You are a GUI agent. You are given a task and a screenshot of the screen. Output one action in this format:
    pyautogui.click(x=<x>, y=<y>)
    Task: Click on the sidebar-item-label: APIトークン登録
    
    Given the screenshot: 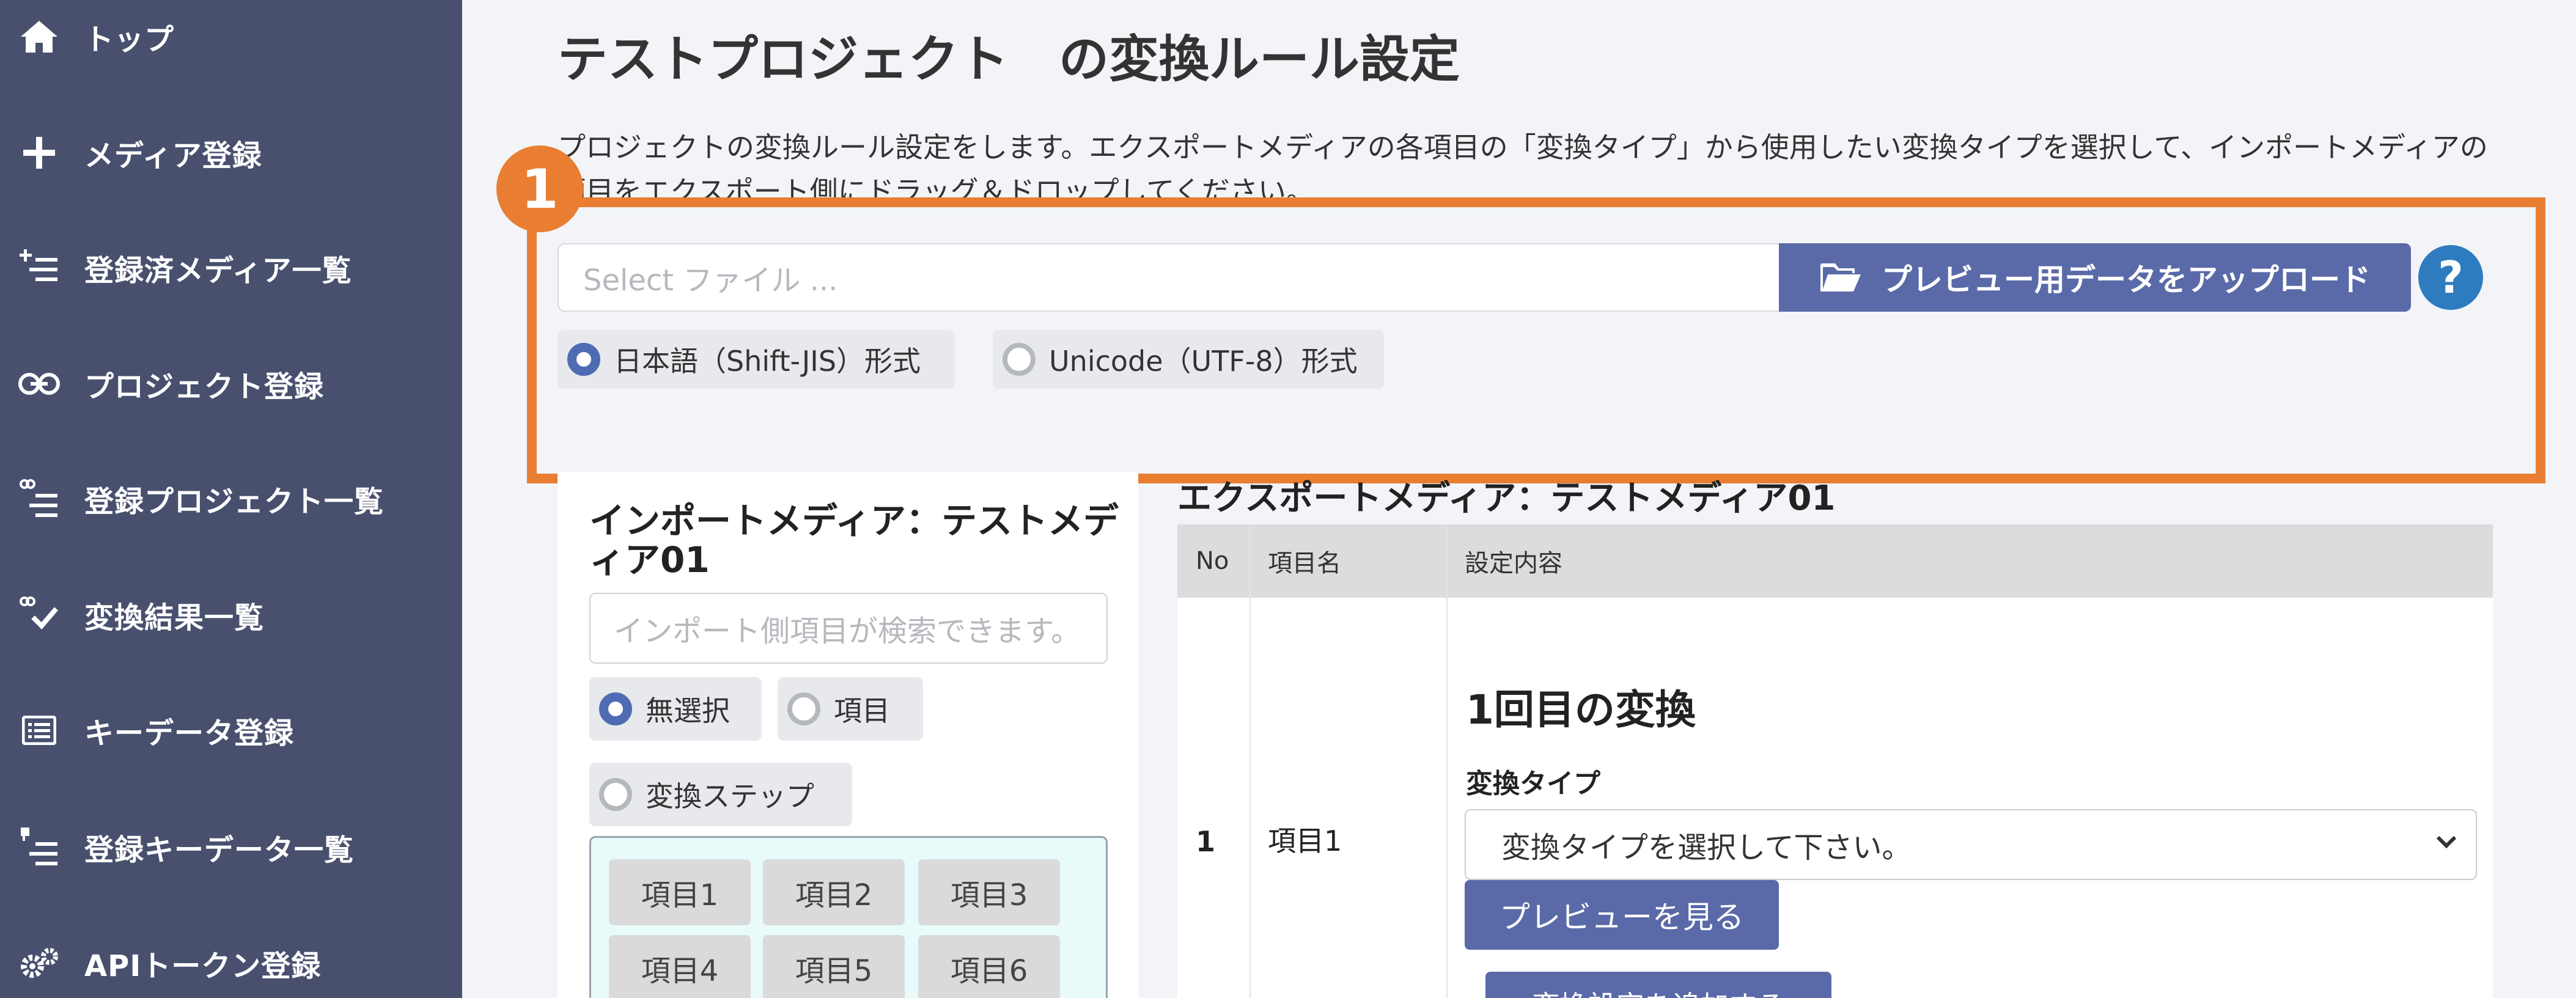 What is the action you would take?
    pyautogui.click(x=203, y=966)
    